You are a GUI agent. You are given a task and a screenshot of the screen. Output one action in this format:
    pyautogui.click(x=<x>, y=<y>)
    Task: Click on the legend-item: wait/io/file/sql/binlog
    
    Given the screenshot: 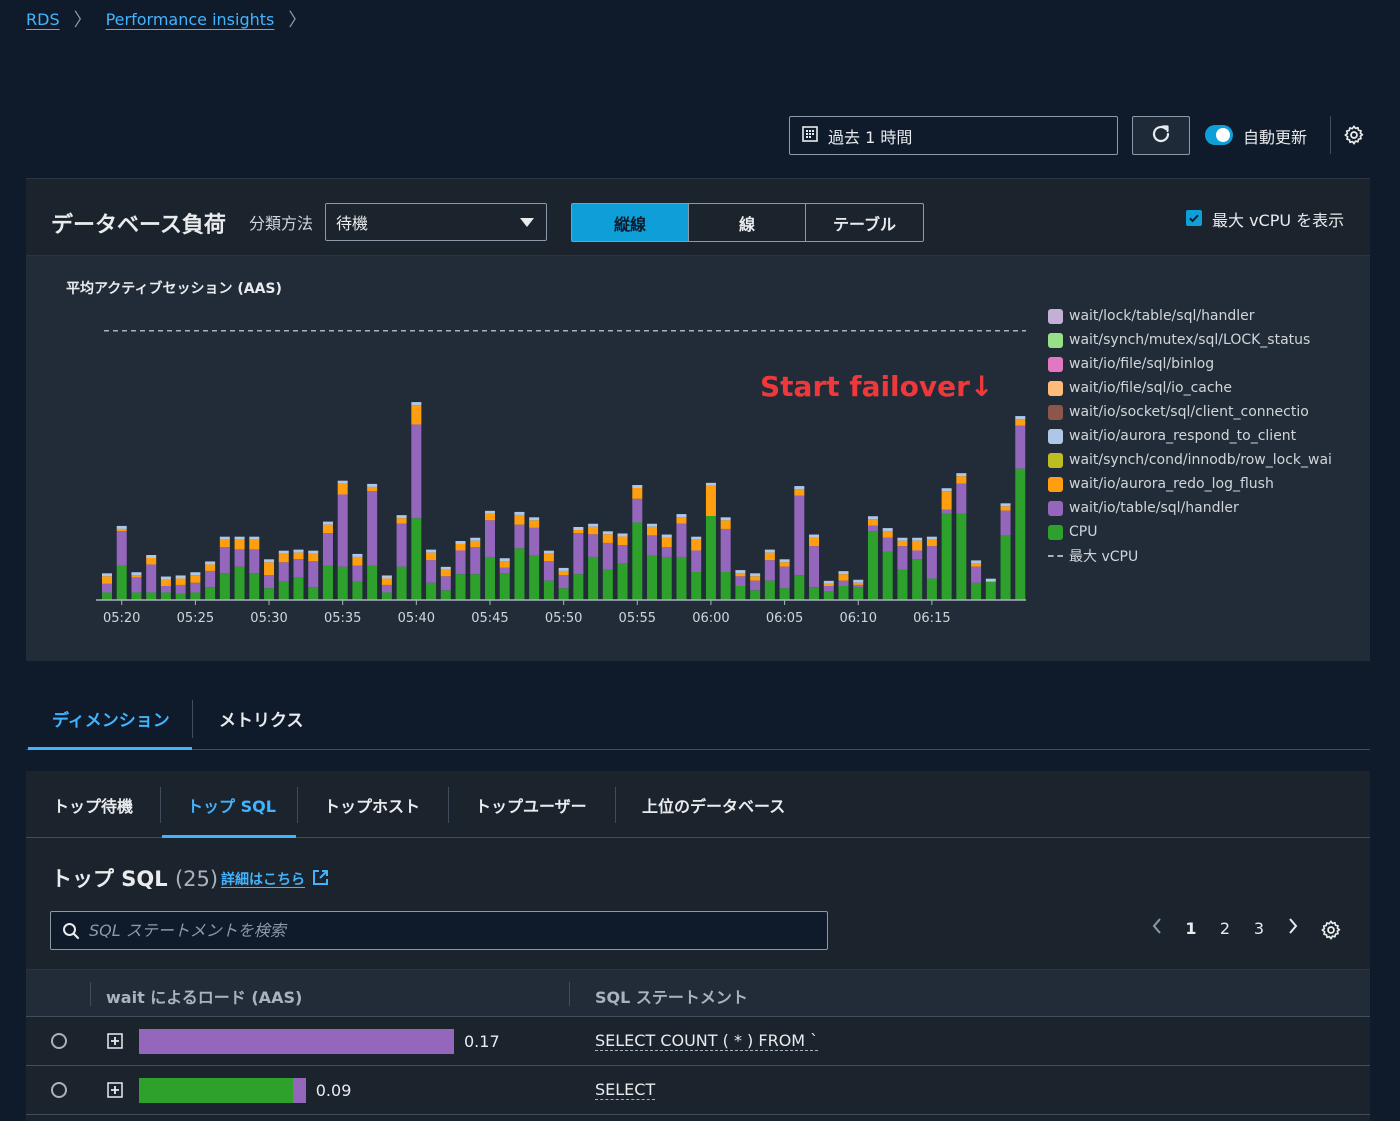 What is the action you would take?
    pyautogui.click(x=1190, y=364)
    